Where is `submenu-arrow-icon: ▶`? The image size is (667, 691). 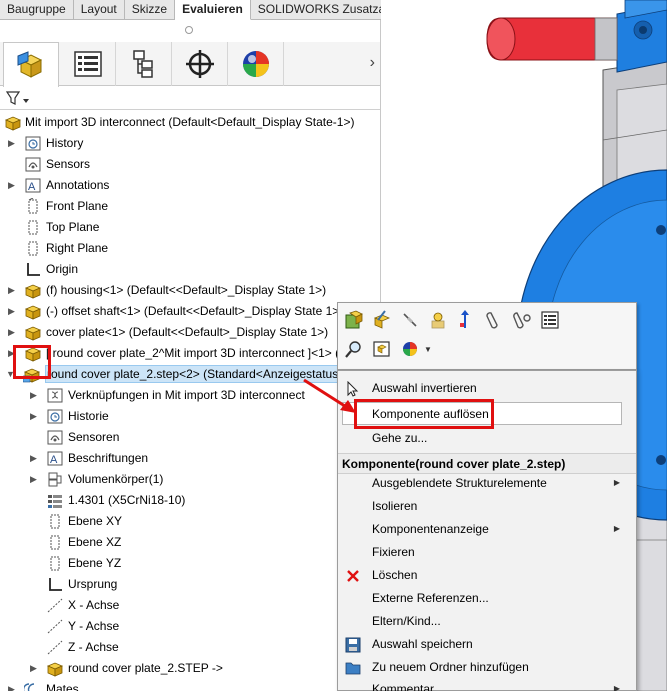
submenu-arrow-icon: ▶ is located at coordinates (616, 687).